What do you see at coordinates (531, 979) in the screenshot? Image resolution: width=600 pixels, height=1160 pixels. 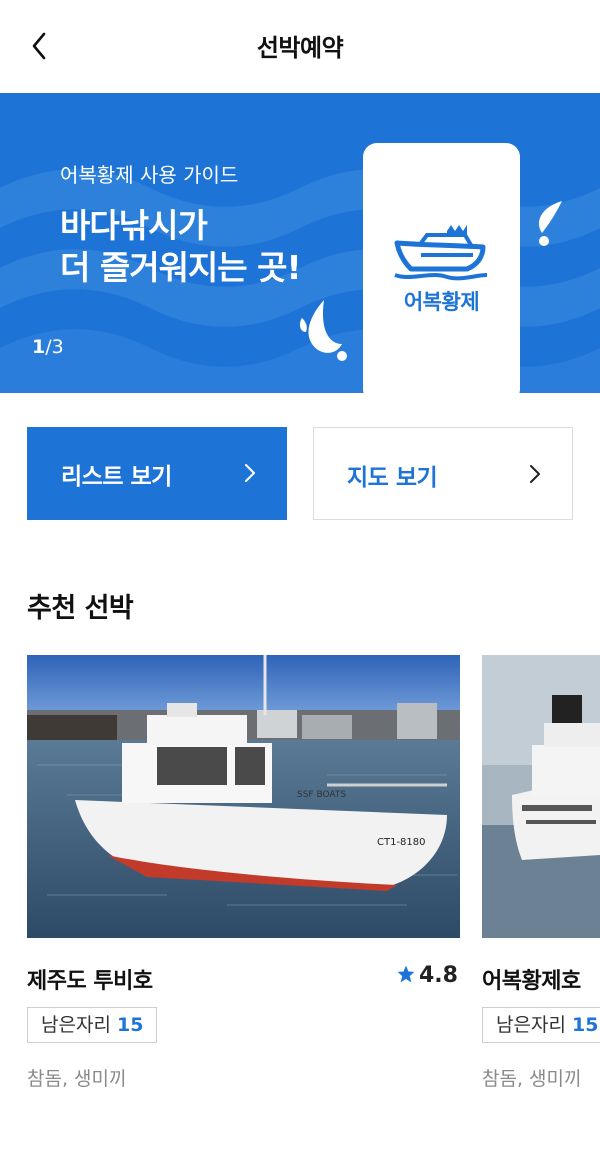 I see `boat-name: 어복황제호` at bounding box center [531, 979].